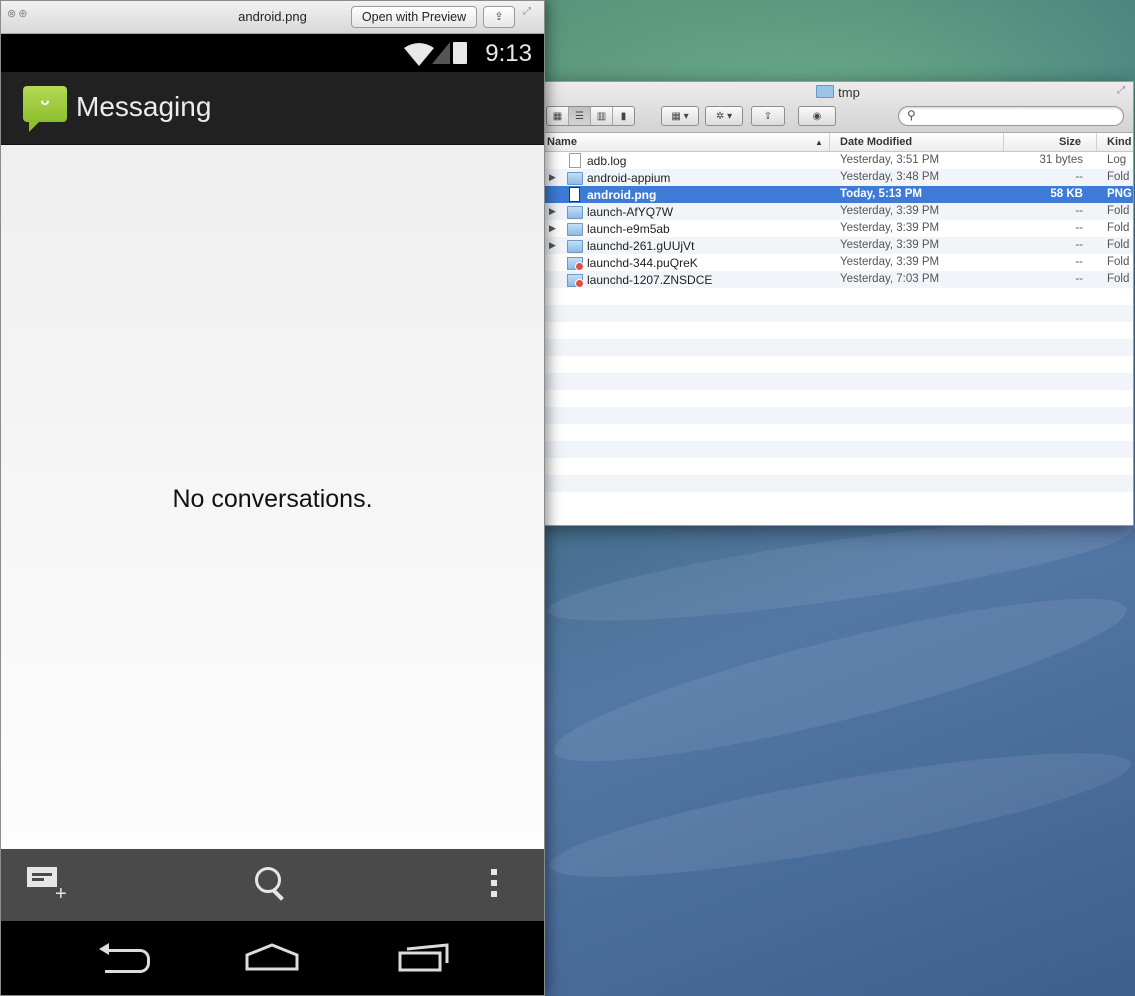 Image resolution: width=1135 pixels, height=996 pixels. I want to click on signal-icon, so click(441, 53).